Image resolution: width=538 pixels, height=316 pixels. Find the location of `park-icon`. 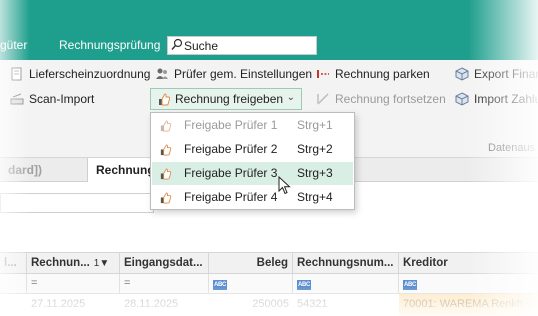

park-icon is located at coordinates (323, 74).